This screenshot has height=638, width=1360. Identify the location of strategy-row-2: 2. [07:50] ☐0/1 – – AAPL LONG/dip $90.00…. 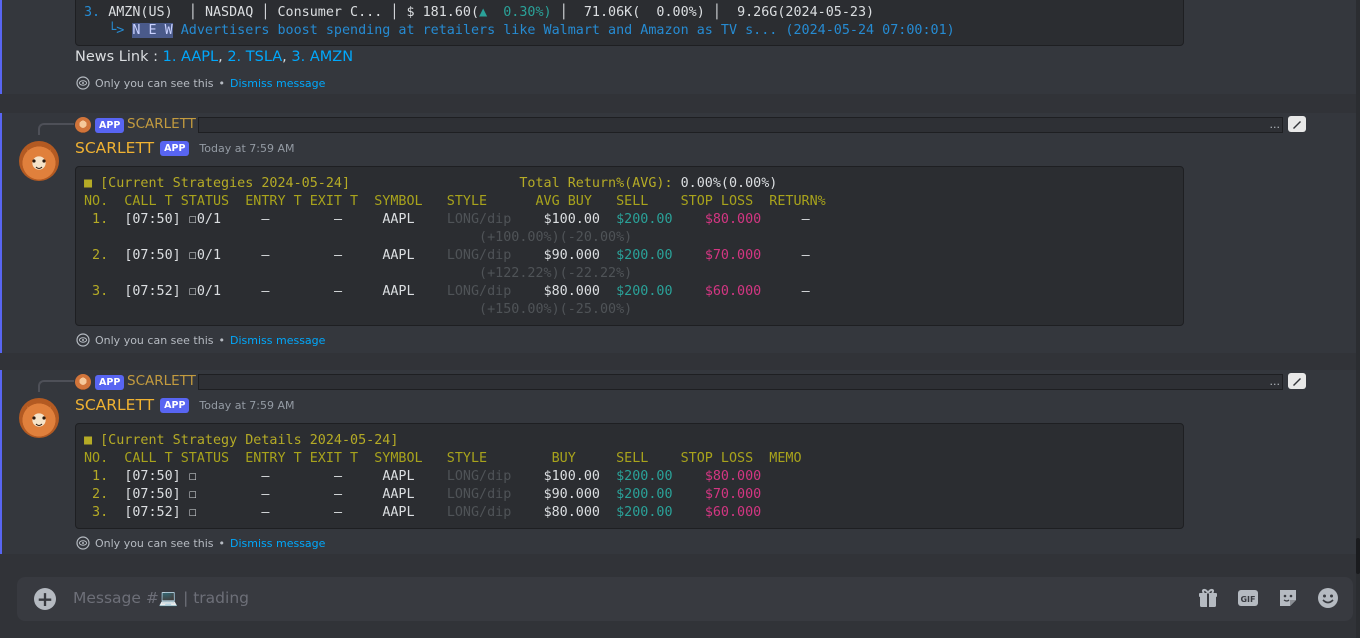
(447, 264).